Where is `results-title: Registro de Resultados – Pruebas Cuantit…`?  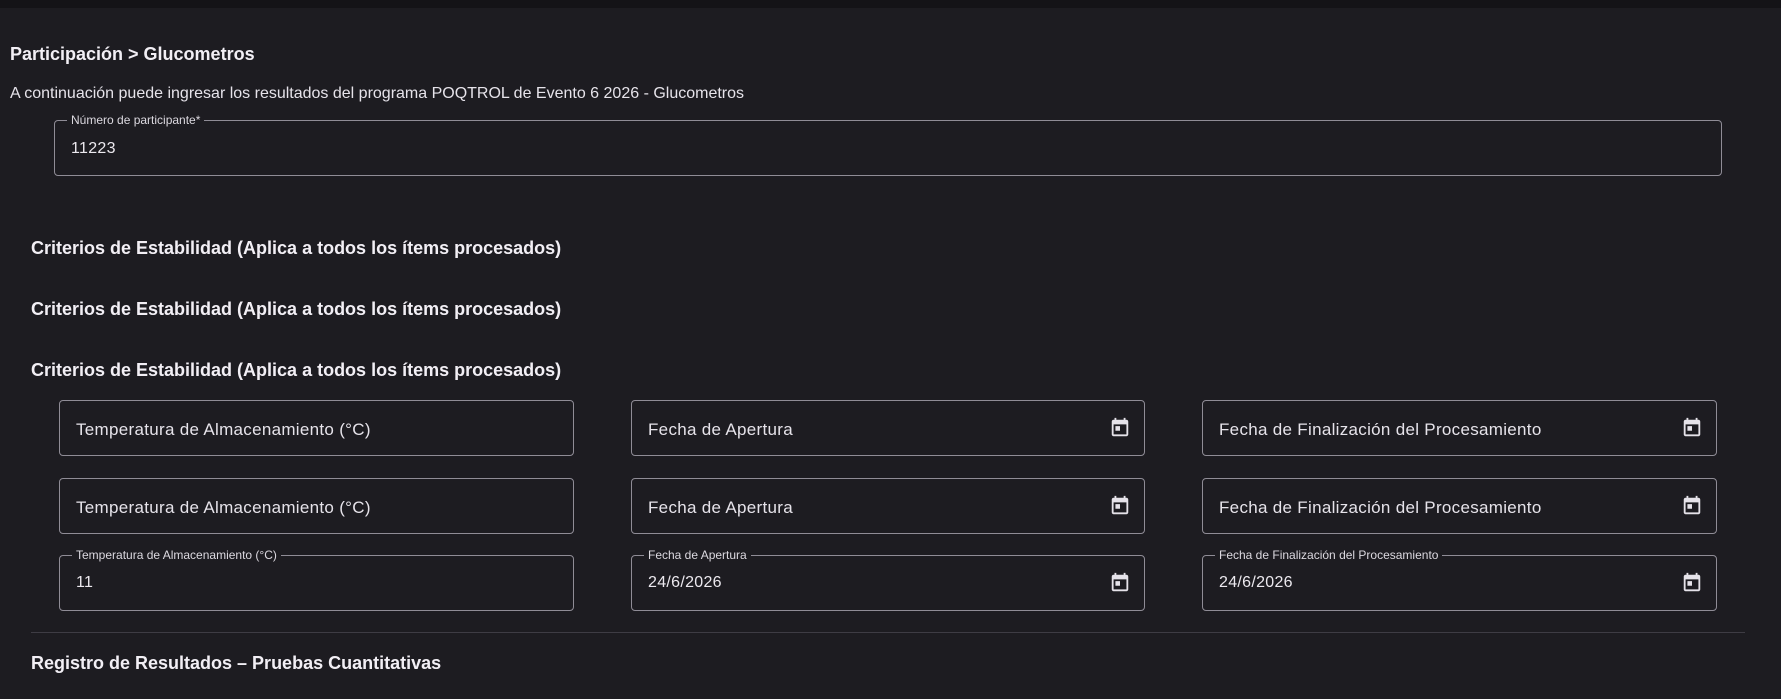
results-title: Registro de Resultados – Pruebas Cuantit… is located at coordinates (236, 663).